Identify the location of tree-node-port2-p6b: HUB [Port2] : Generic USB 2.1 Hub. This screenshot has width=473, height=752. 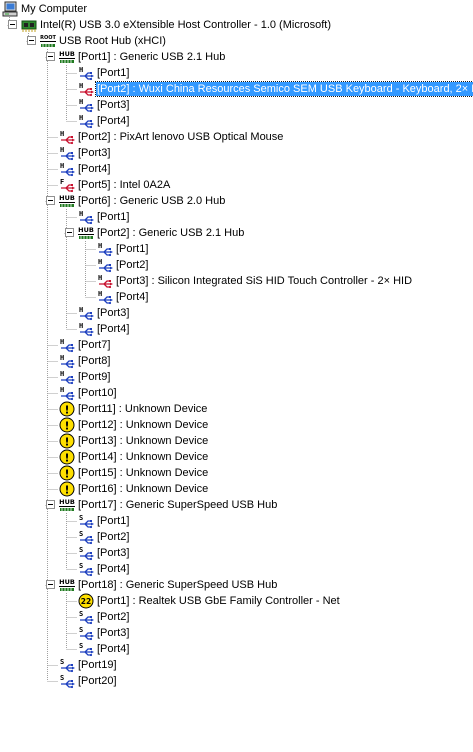
(236, 233).